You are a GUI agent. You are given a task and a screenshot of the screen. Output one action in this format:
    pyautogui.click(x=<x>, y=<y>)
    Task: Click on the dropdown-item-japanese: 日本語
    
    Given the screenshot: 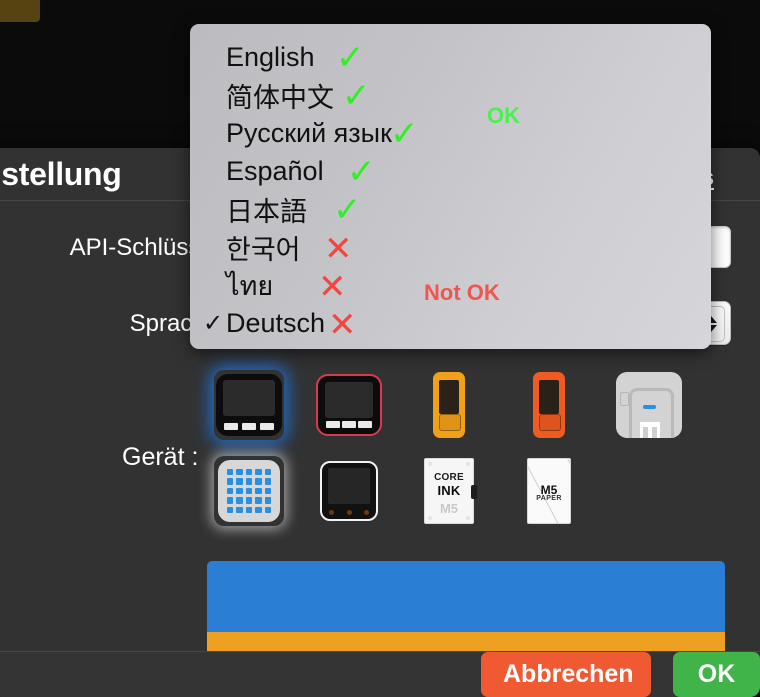 What is the action you would take?
    pyautogui.click(x=253, y=209)
    